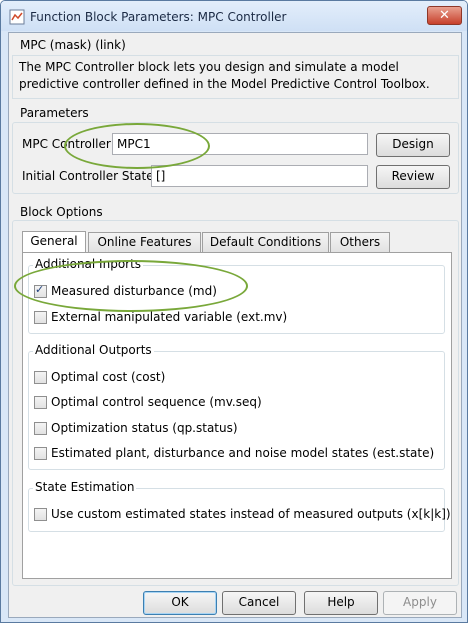 The width and height of the screenshot is (468, 623). I want to click on state-estimation-title: State Estimation, so click(85, 487).